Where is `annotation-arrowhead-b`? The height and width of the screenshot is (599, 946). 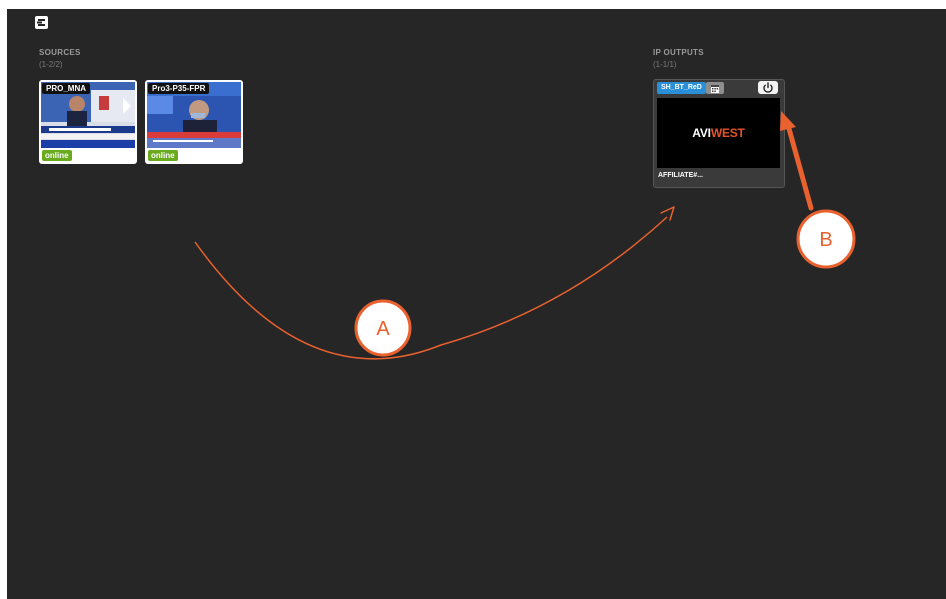
annotation-arrowhead-b is located at coordinates (788, 121).